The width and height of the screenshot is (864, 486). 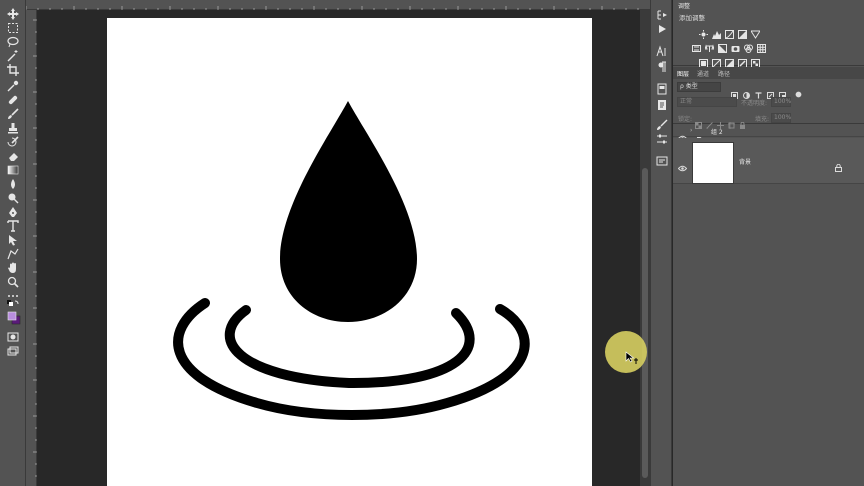 What do you see at coordinates (734, 91) in the screenshot?
I see `pixel-filter-icon` at bounding box center [734, 91].